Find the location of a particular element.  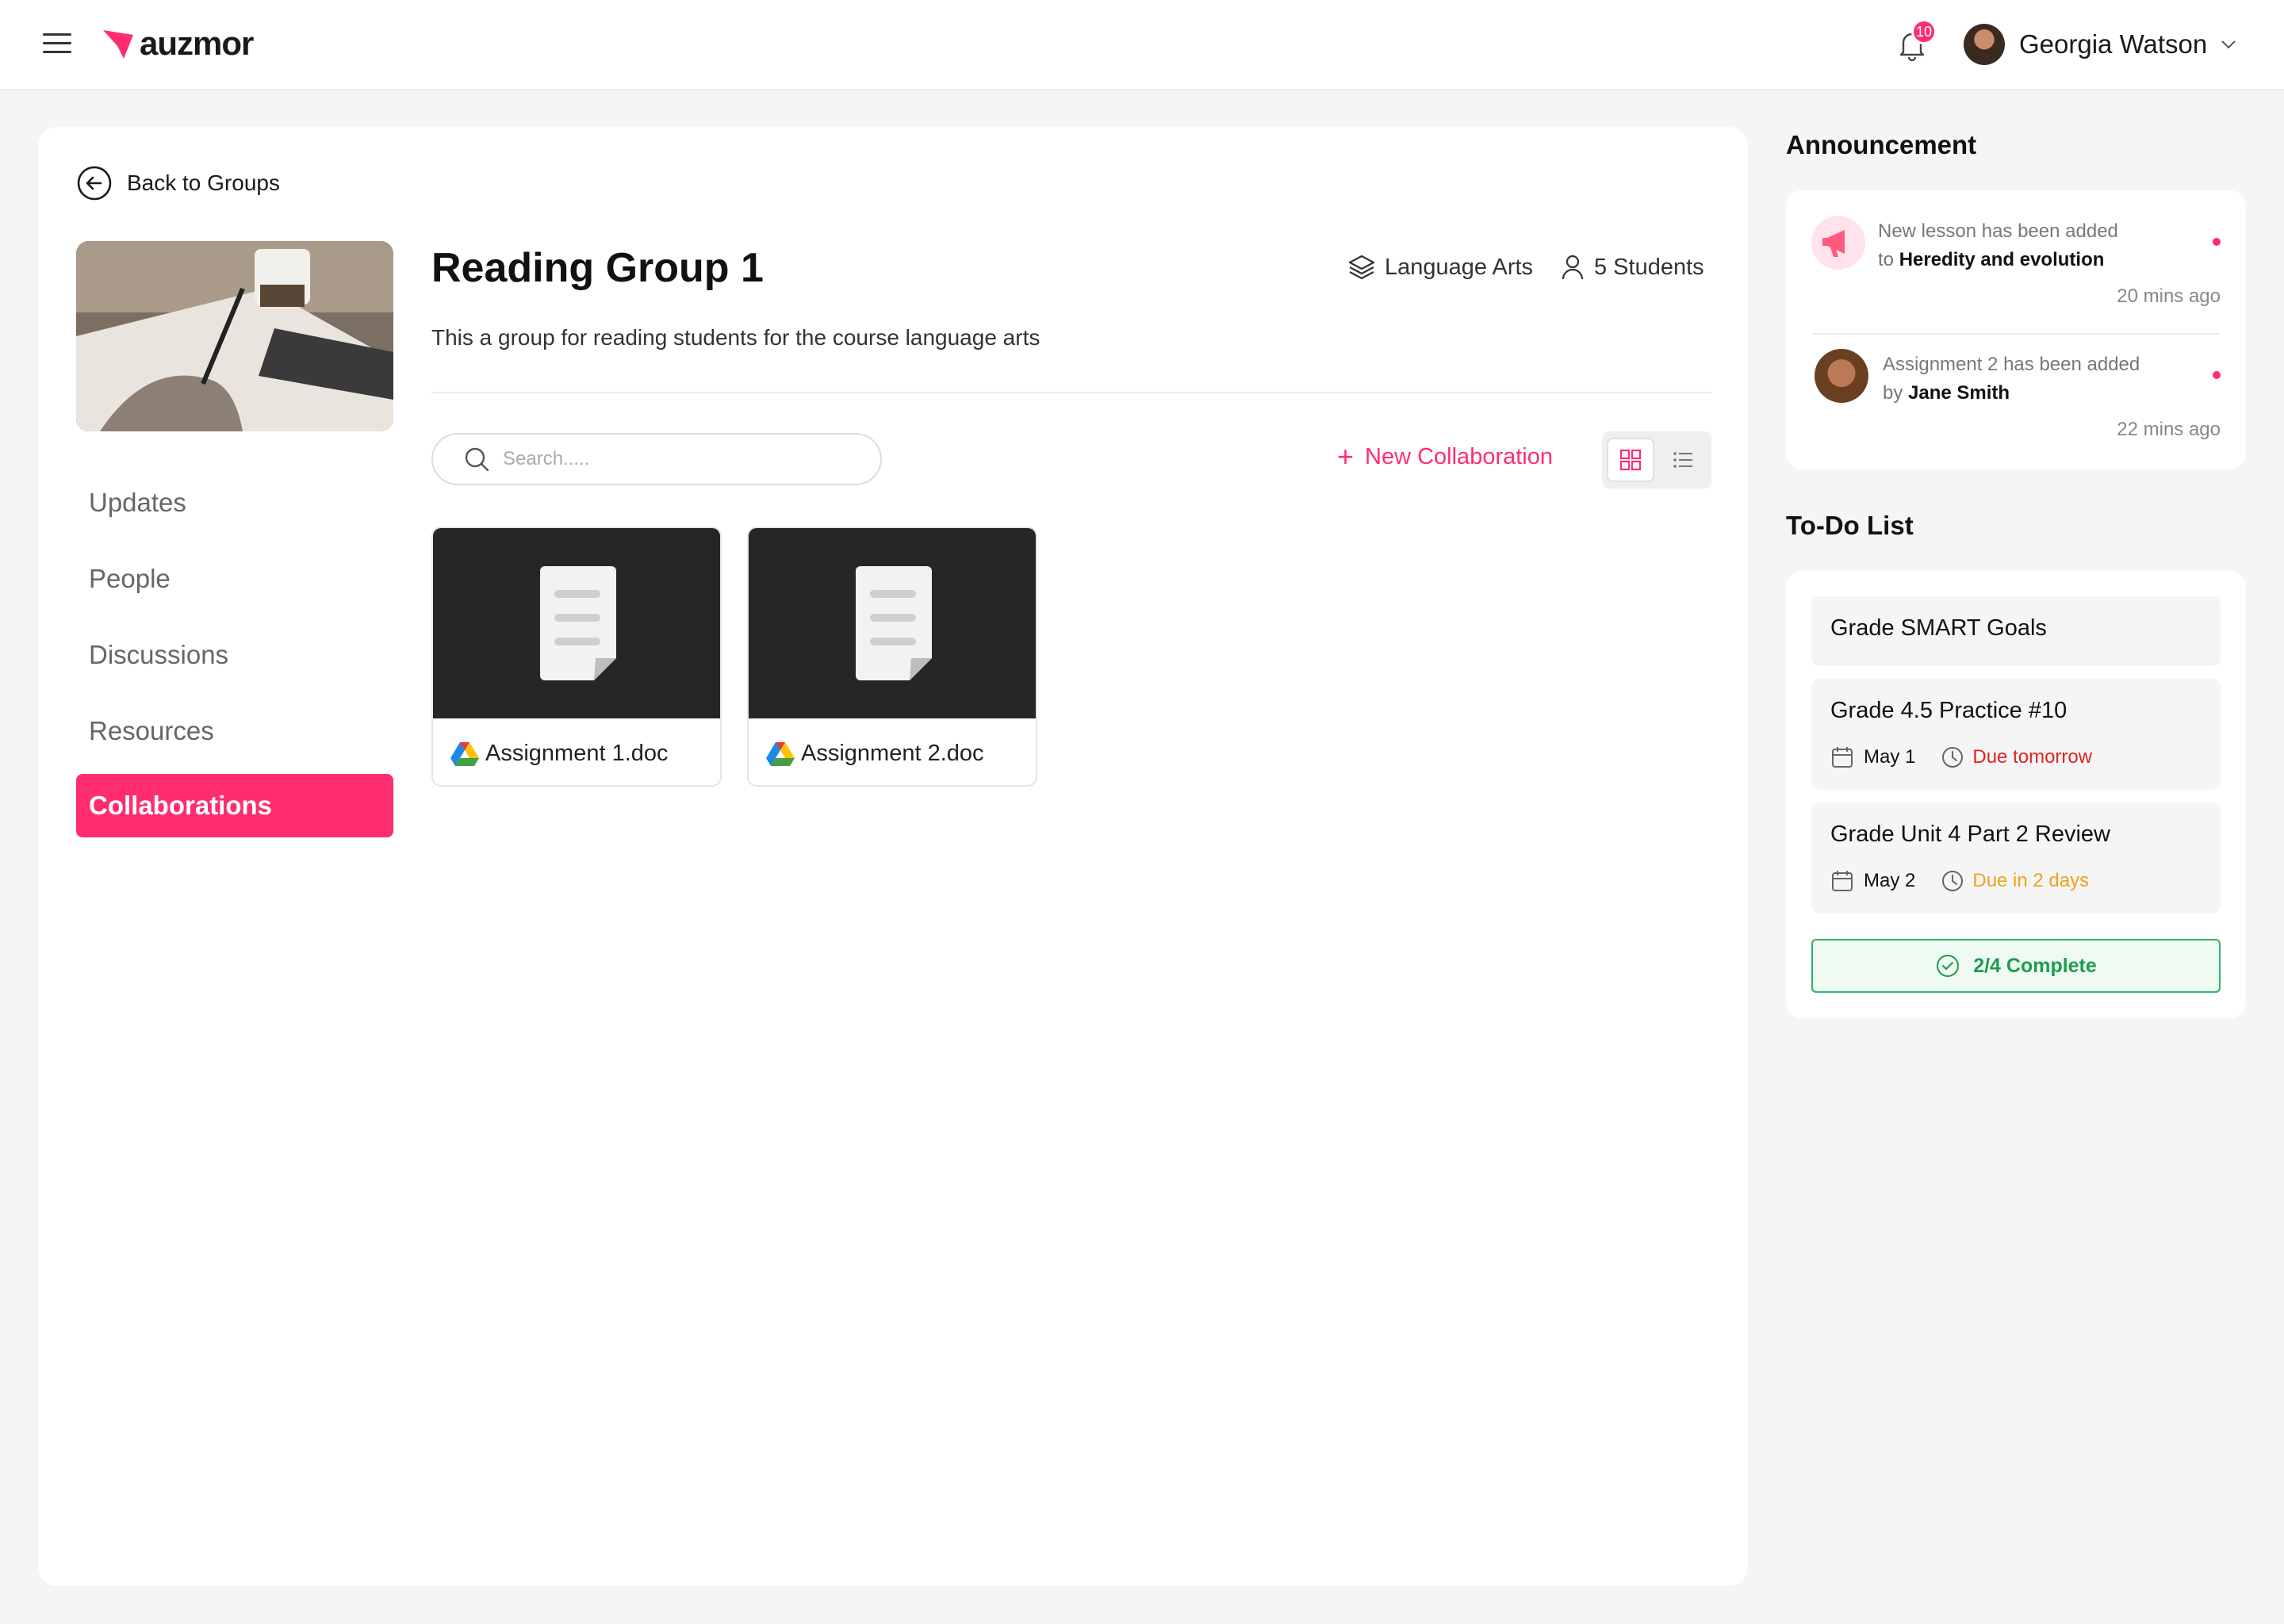

user-menu: Georgia Watson is located at coordinates (2100, 44).